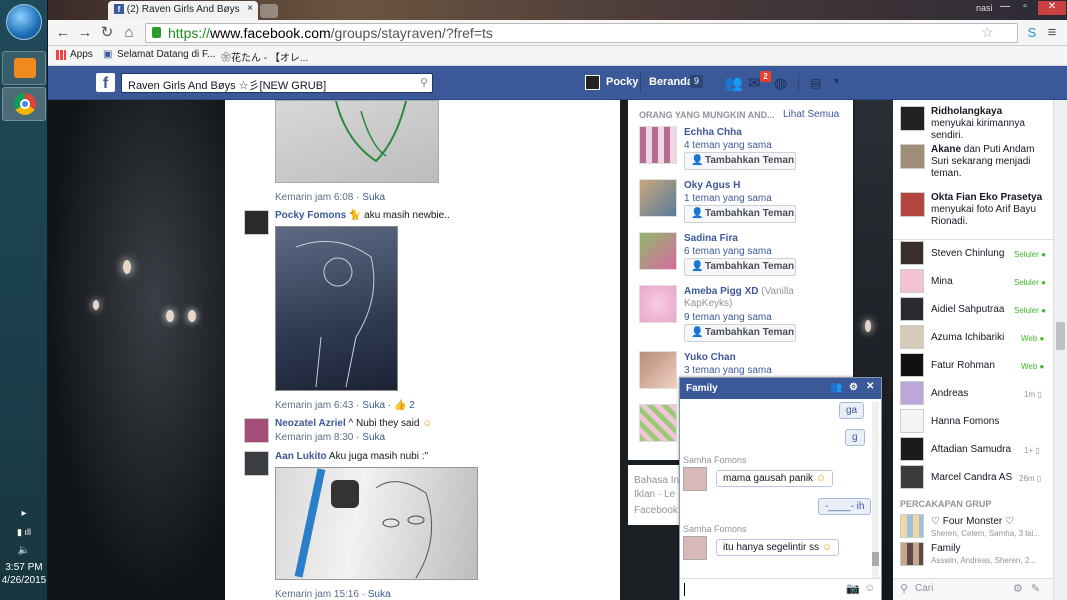  Describe the element at coordinates (656, 480) in the screenshot. I see `footer-language: Bahasa In` at that location.